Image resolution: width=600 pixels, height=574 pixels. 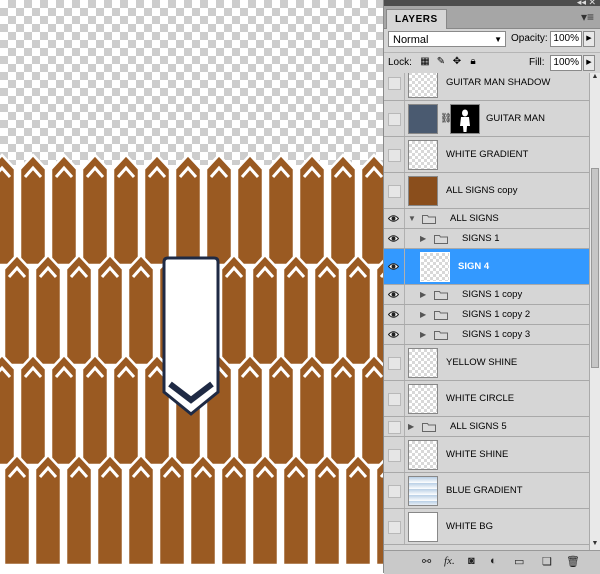 I want to click on lock-position-icon: ✥, so click(x=457, y=62).